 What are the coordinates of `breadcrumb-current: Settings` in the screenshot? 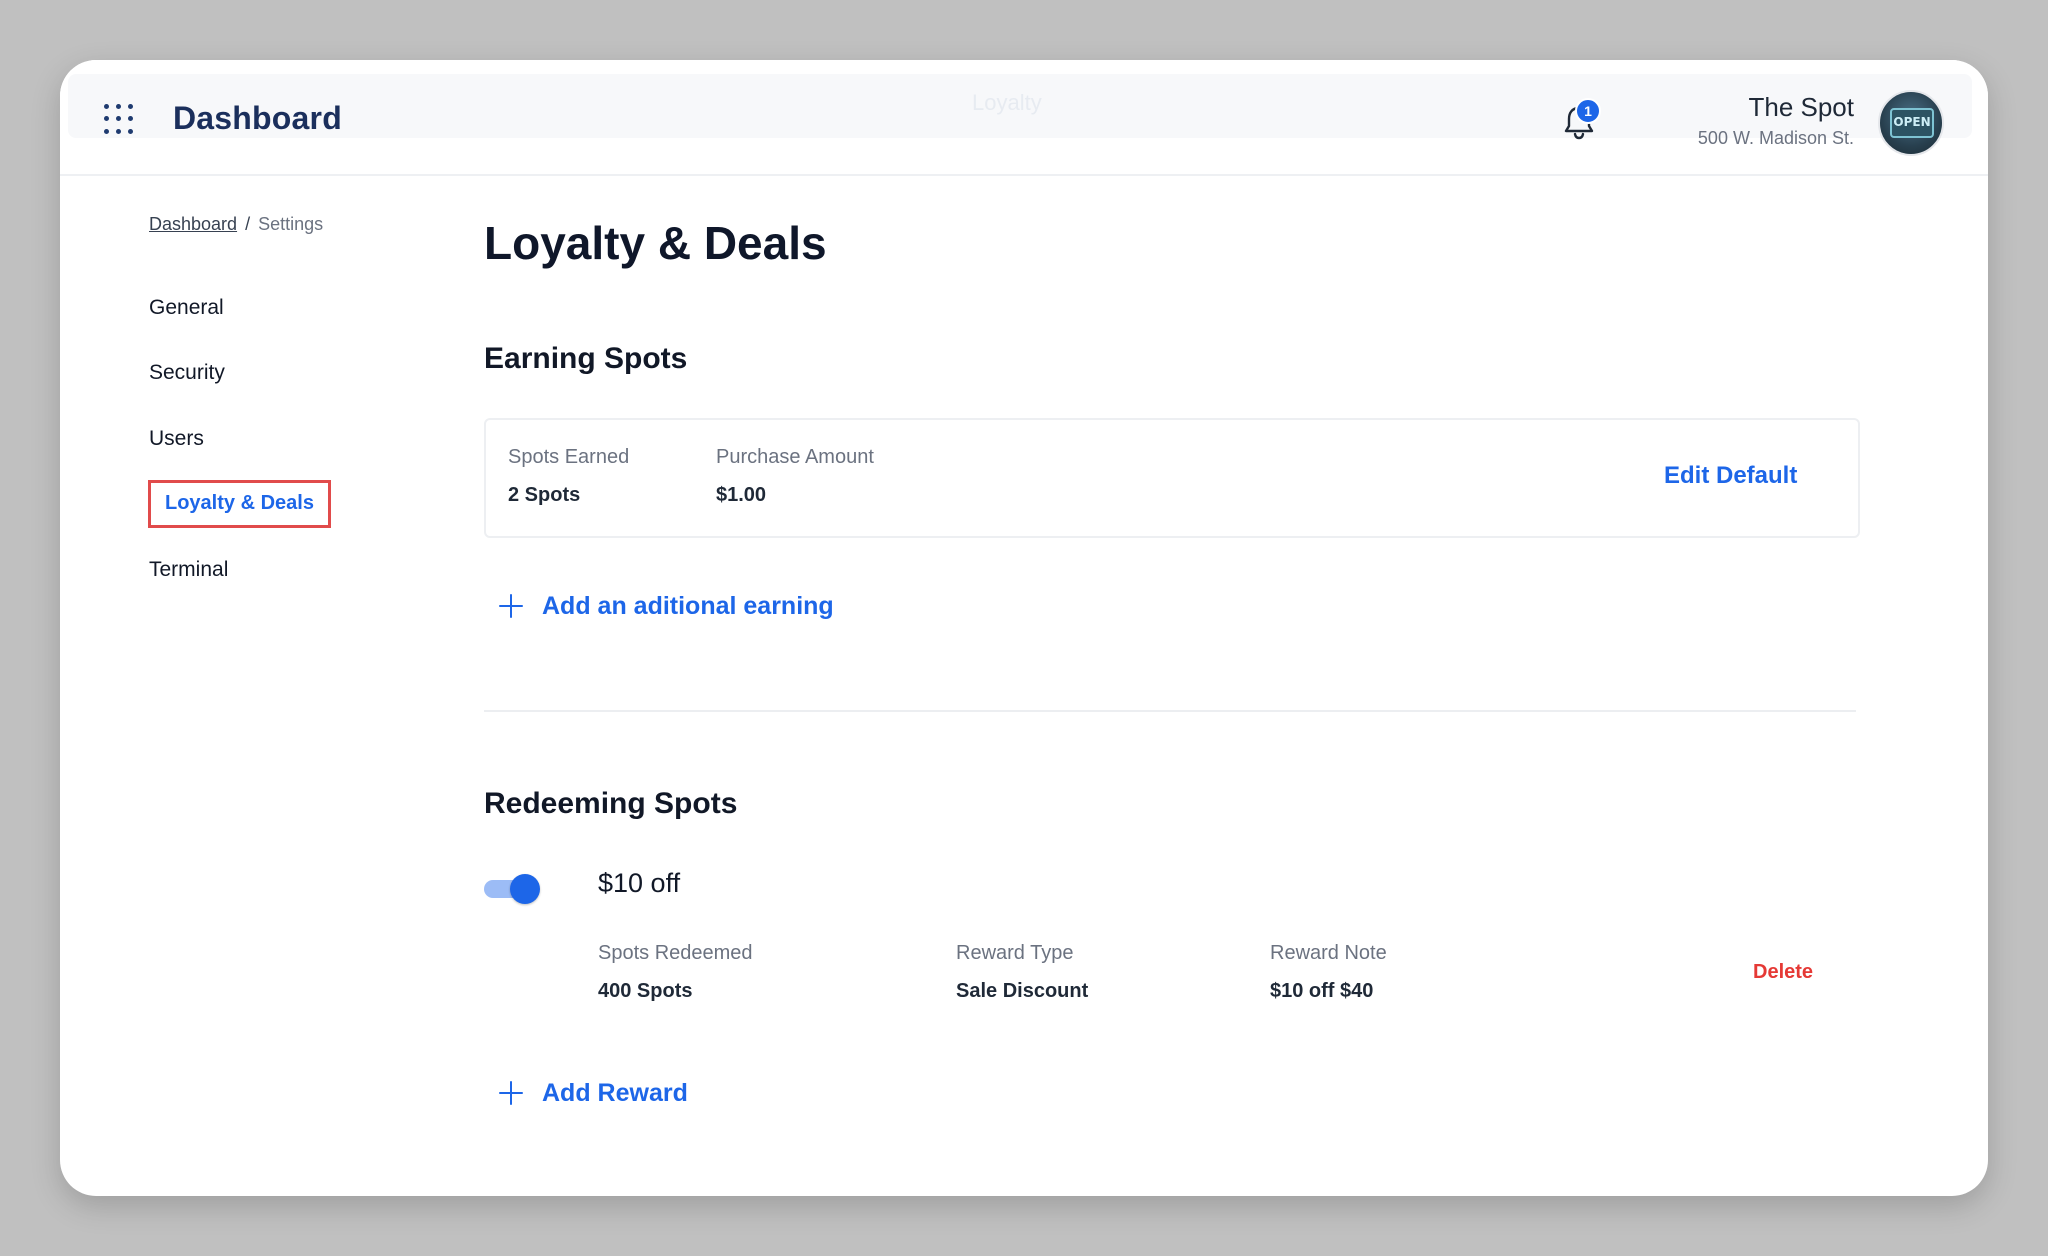 It's located at (291, 224).